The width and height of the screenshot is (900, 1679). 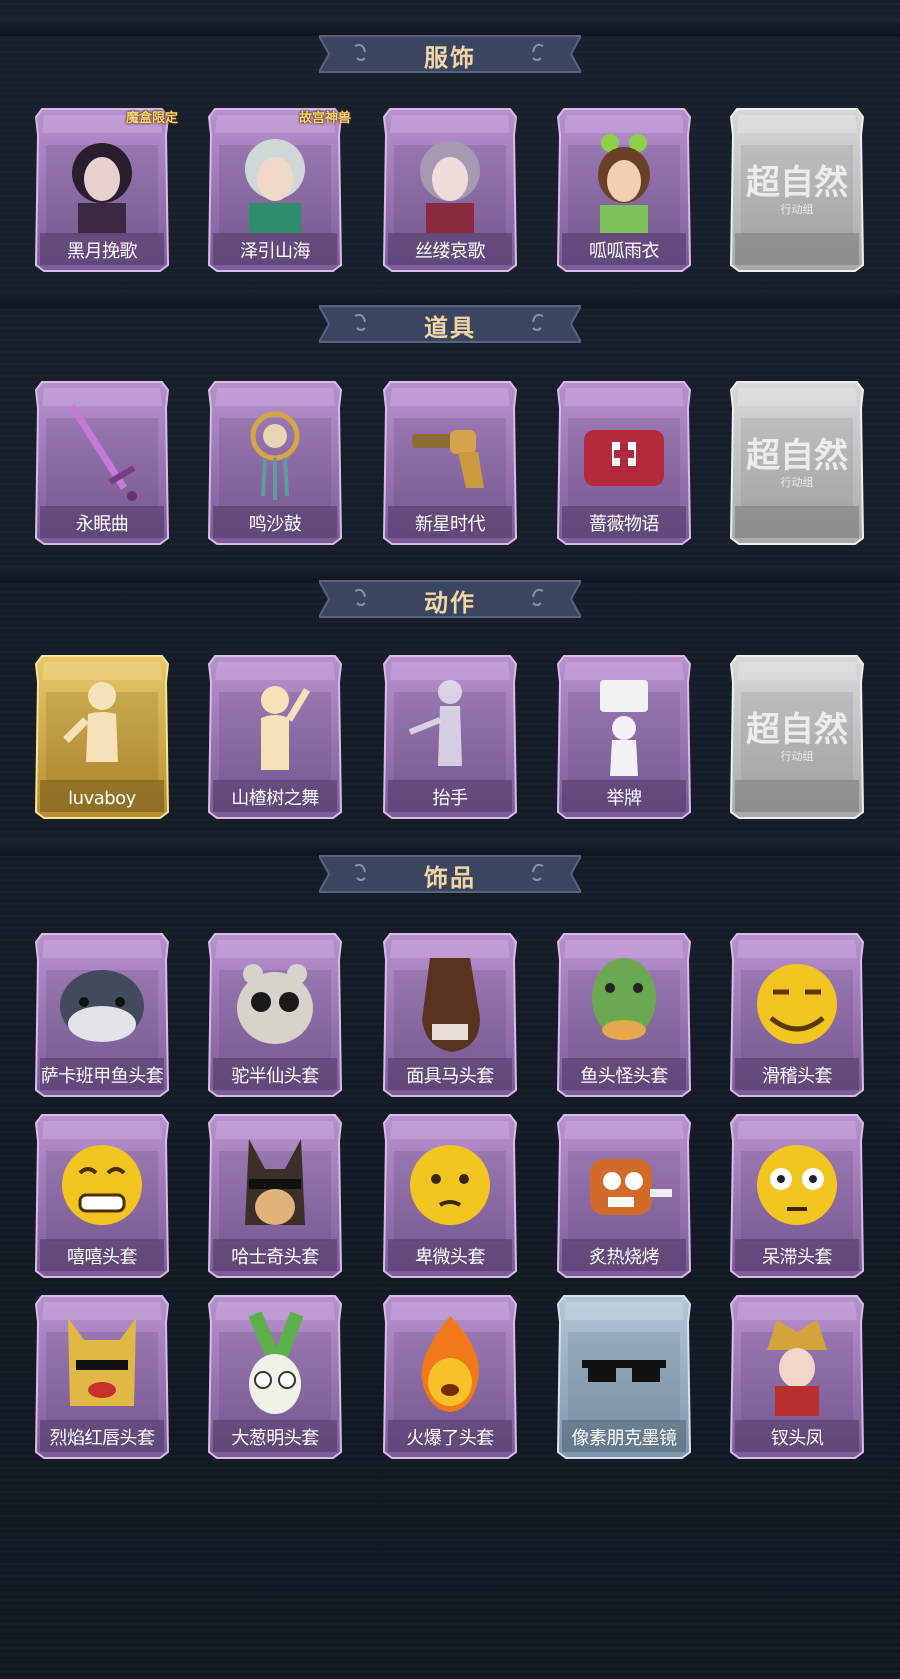 What do you see at coordinates (624, 178) in the screenshot?
I see `character-portrait-frog` at bounding box center [624, 178].